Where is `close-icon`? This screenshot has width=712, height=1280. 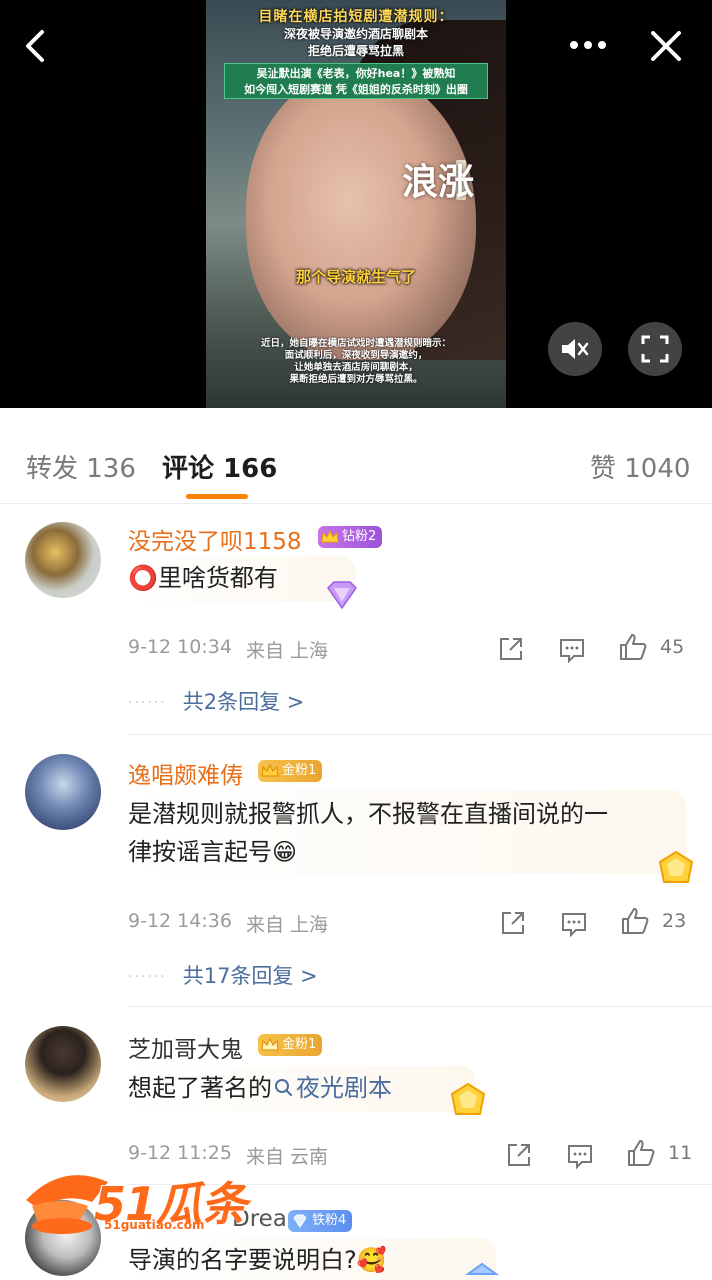 close-icon is located at coordinates (666, 46).